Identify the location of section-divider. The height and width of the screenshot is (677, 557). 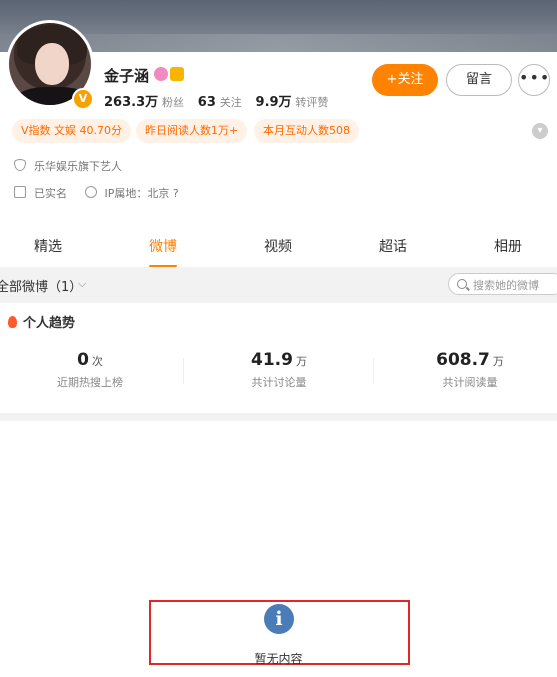
(278, 417).